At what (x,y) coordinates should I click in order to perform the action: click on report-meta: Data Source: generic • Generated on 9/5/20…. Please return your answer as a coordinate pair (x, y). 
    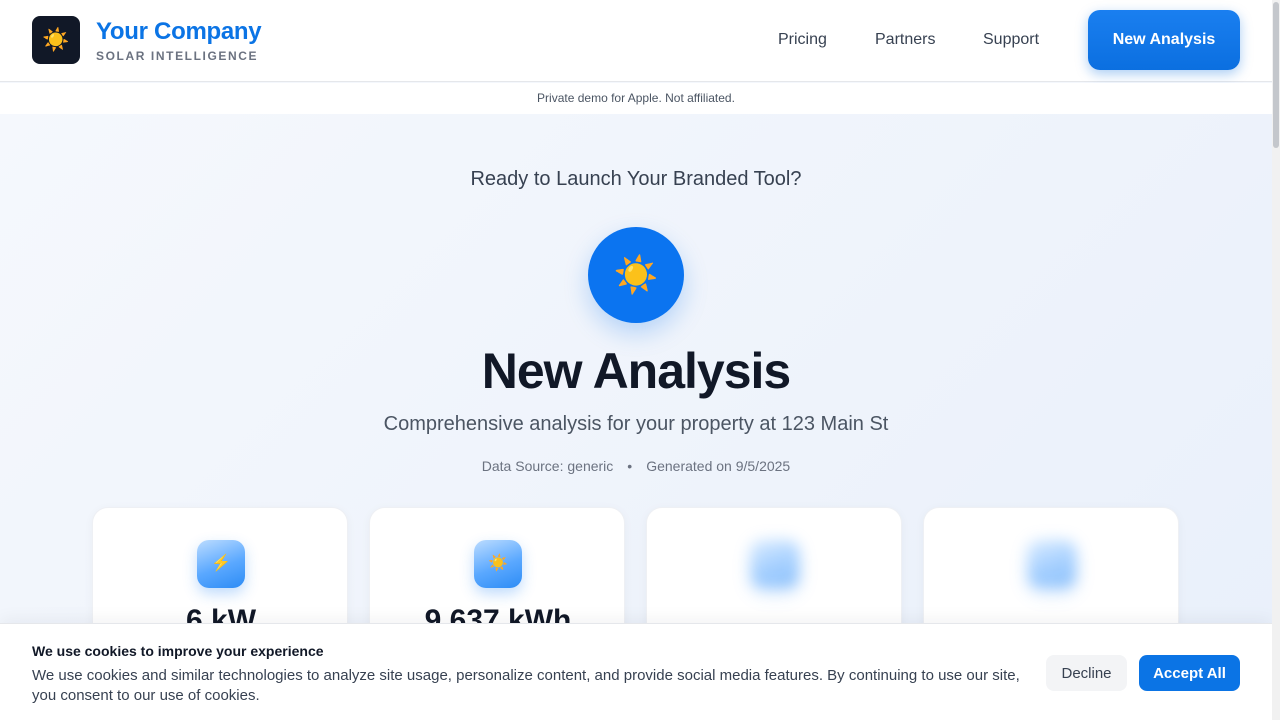
    Looking at the image, I should click on (636, 466).